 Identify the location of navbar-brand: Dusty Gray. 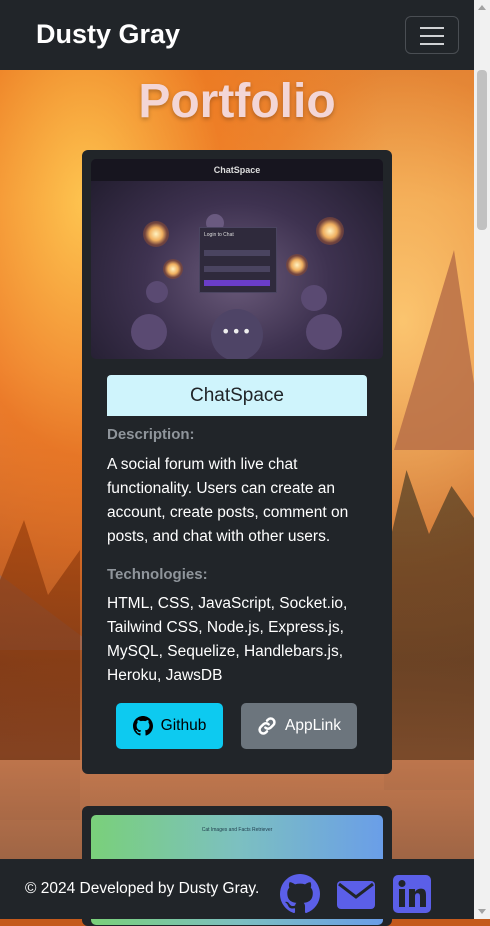
(108, 34).